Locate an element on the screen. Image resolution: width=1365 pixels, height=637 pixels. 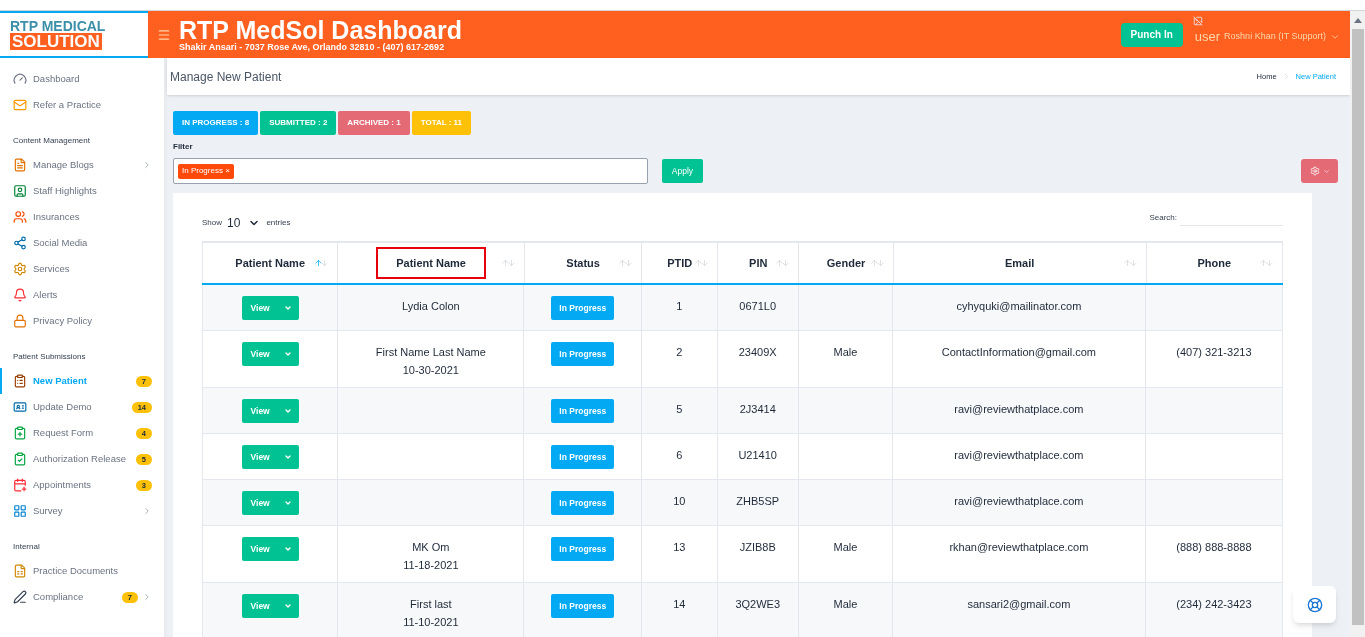
table-cell-text: rkhan@reviewthatplace.com is located at coordinates (1019, 547).